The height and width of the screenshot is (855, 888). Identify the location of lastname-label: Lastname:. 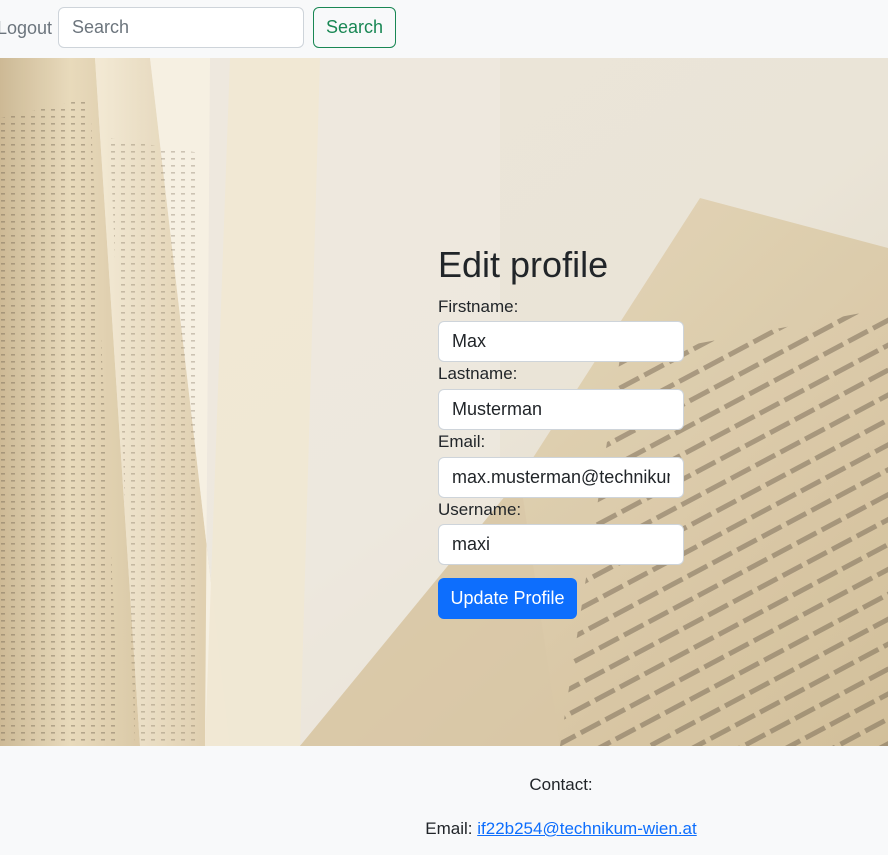
(478, 373).